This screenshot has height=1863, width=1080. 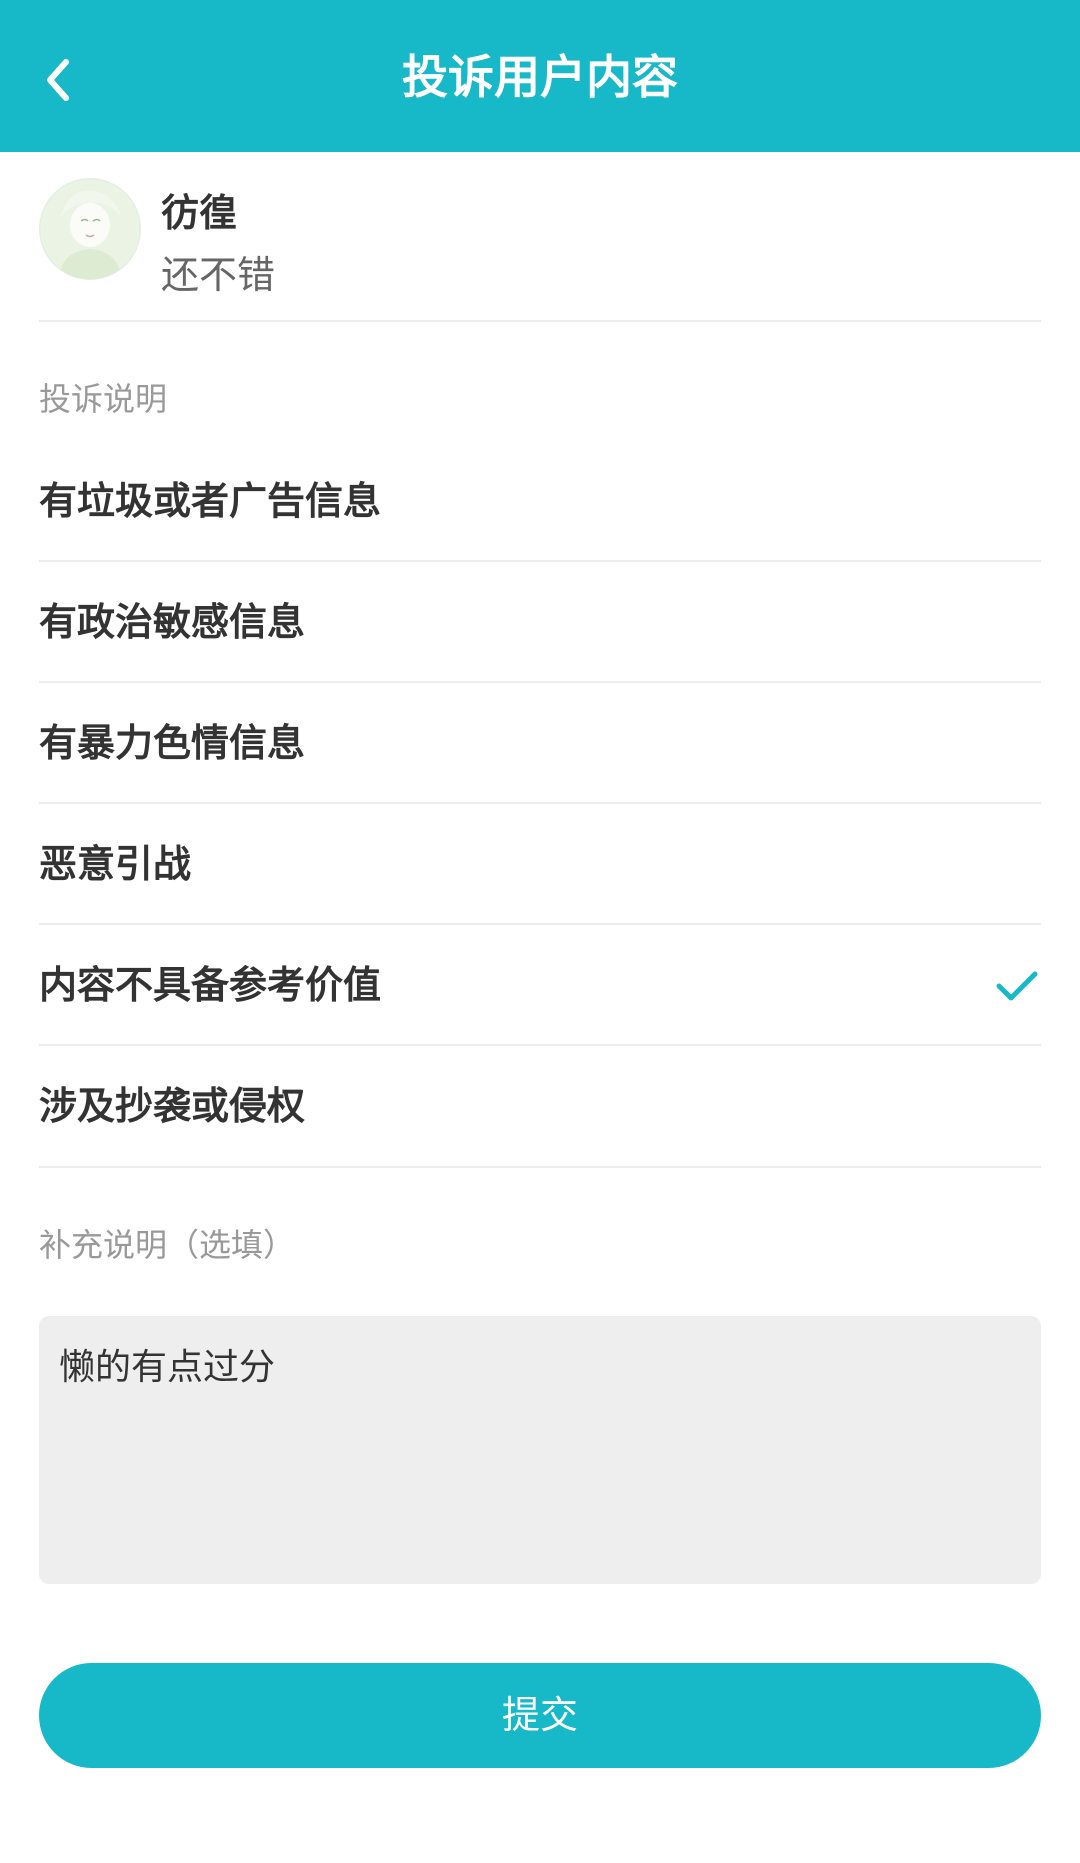 I want to click on avatar, so click(x=90, y=229).